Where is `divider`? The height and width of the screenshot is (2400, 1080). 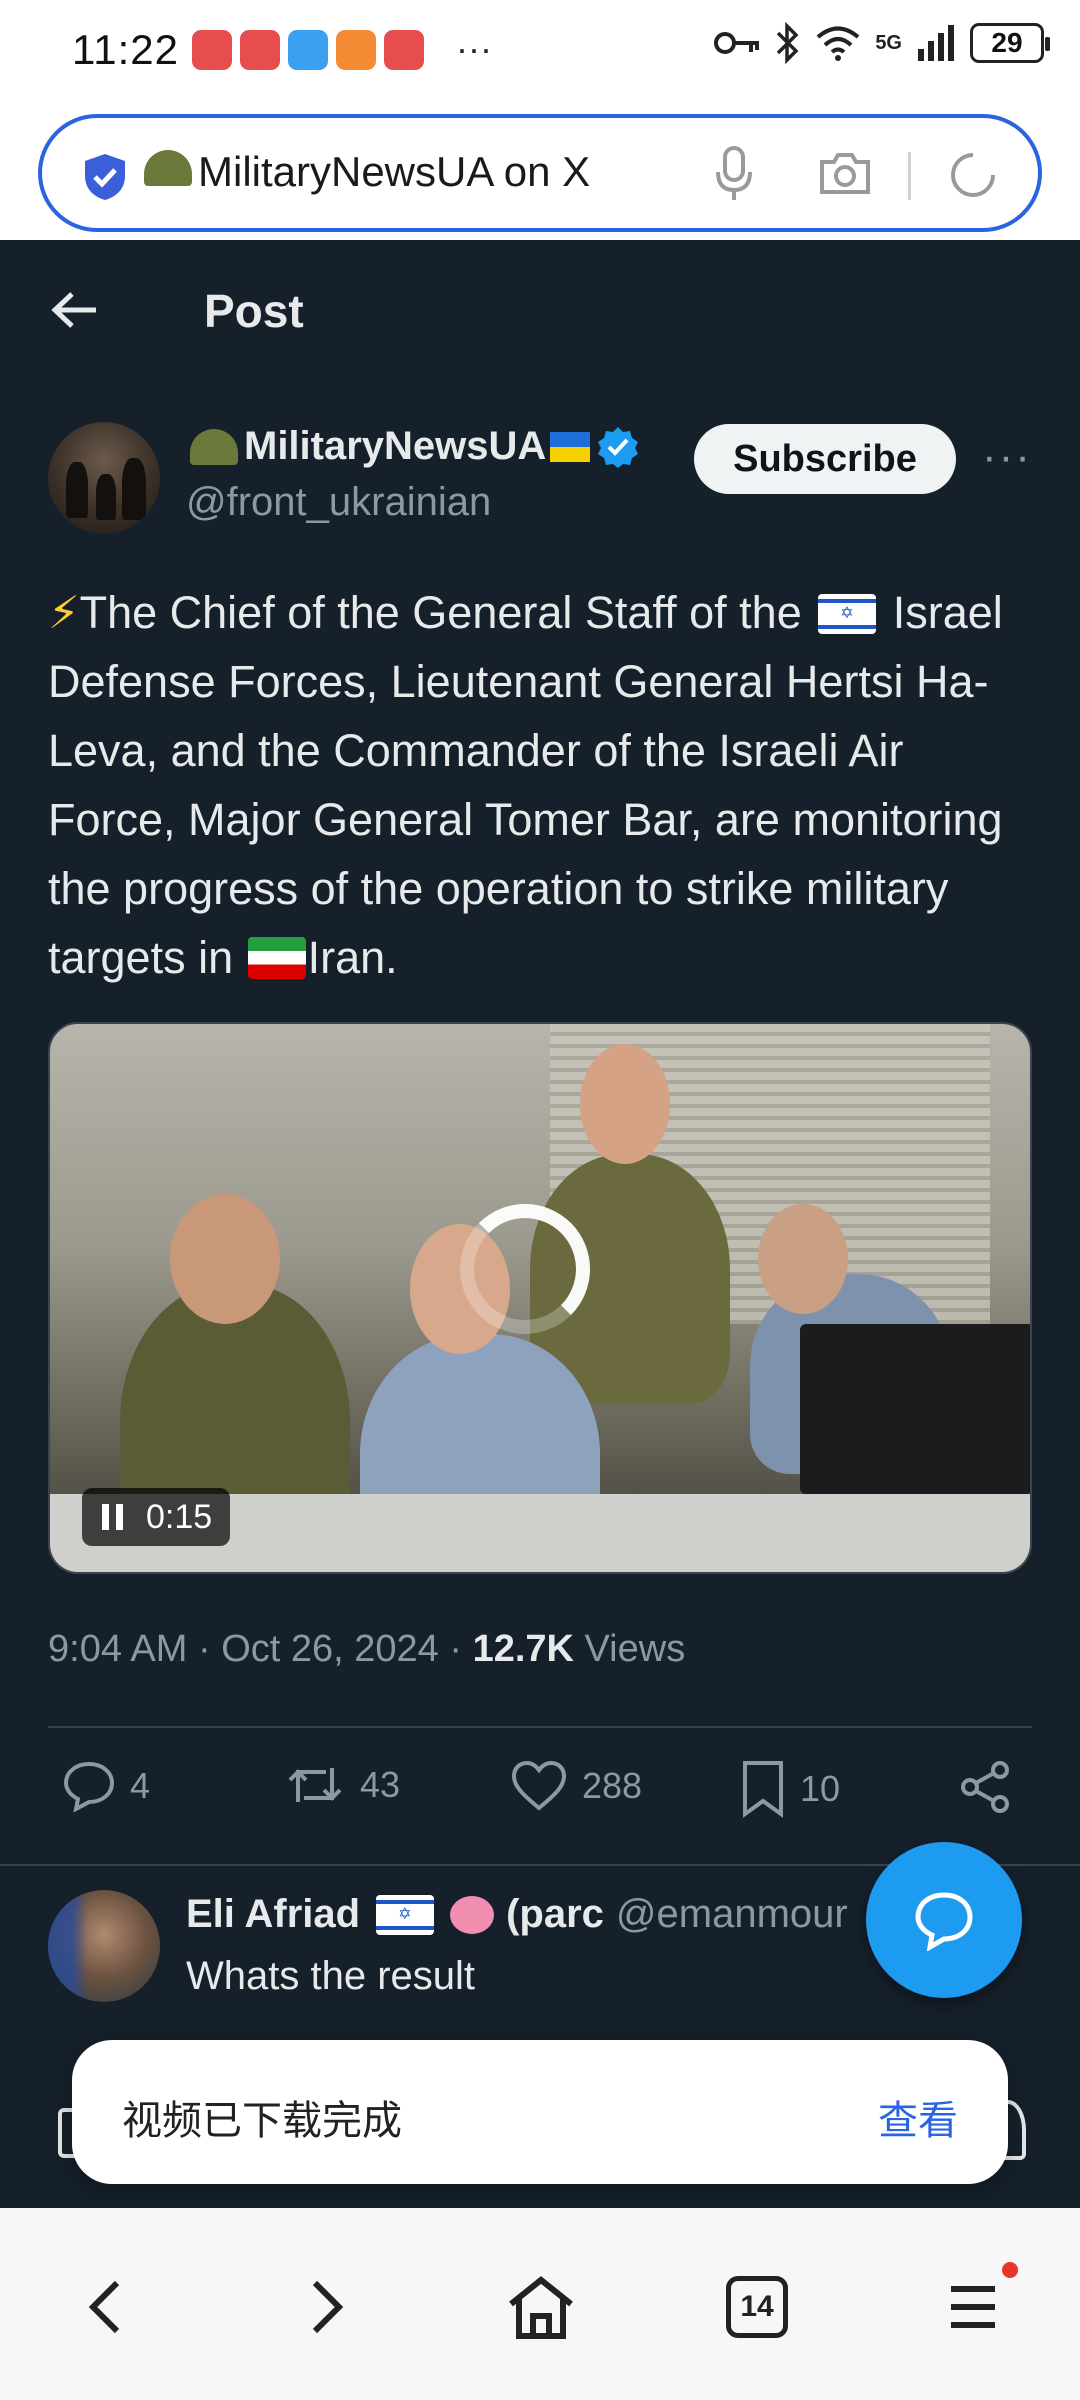 divider is located at coordinates (540, 1727).